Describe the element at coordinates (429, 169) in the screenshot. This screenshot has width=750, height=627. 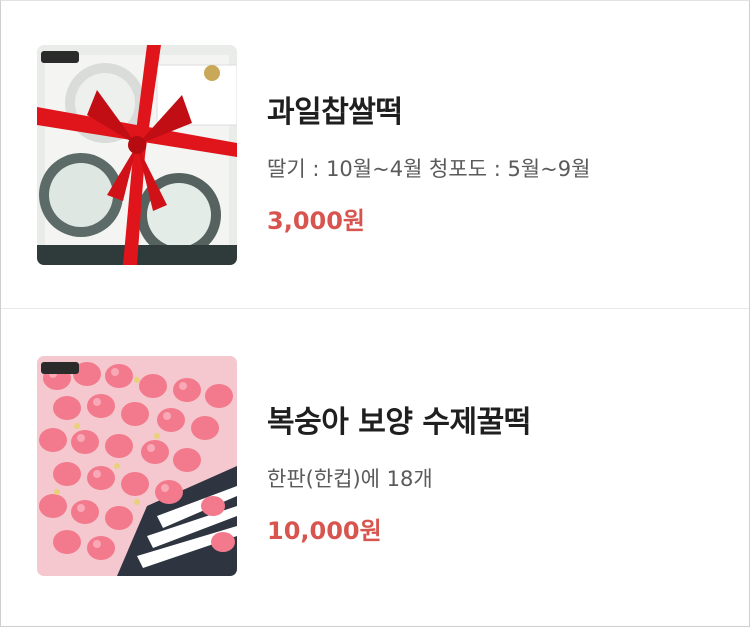
I see `product-description: 딸기 : 10월~4월 청포도 : 5월~9월` at that location.